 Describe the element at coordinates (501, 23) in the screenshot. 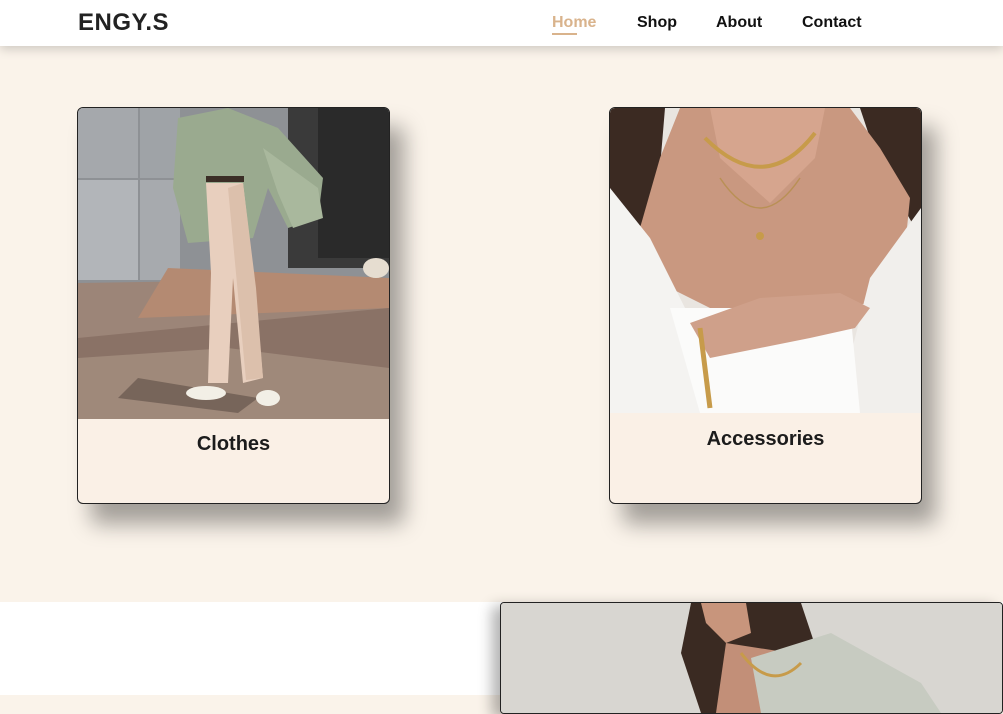

I see `navbar: ENGY.S Home Shop About Contact` at that location.